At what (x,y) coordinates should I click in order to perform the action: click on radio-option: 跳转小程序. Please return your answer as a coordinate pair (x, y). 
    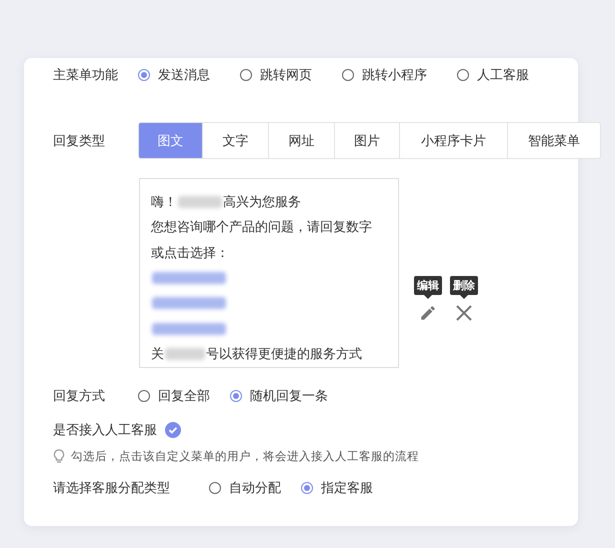
    Looking at the image, I should click on (384, 75).